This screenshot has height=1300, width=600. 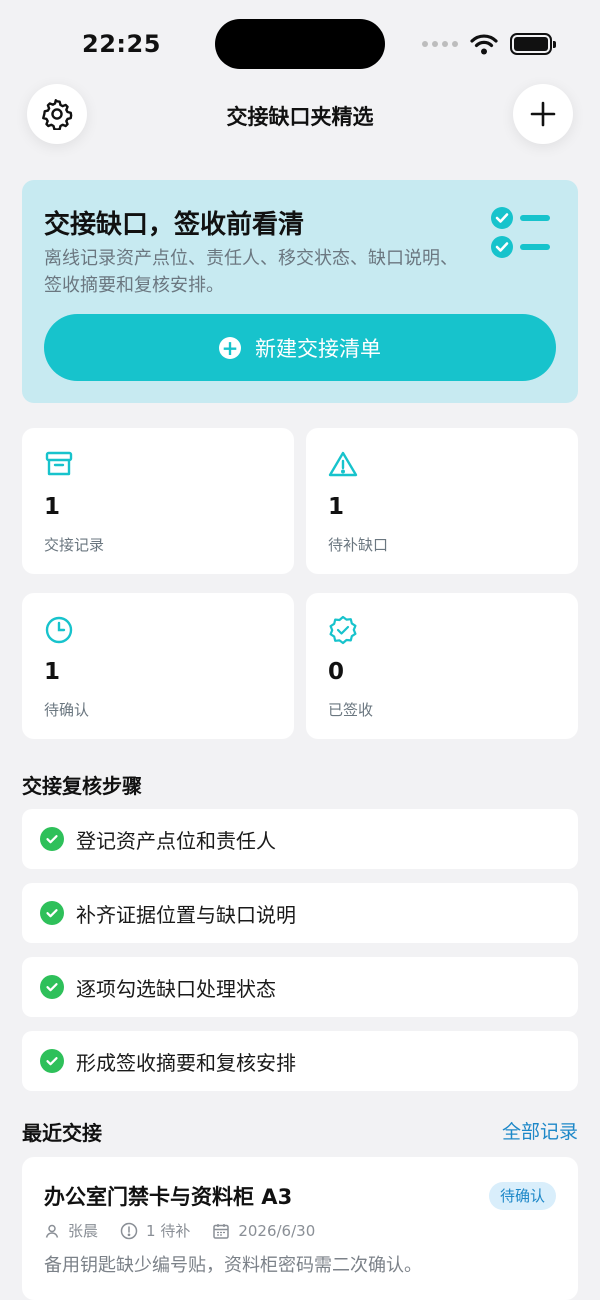 What do you see at coordinates (522, 1196) in the screenshot?
I see `status-badge: 待确认` at bounding box center [522, 1196].